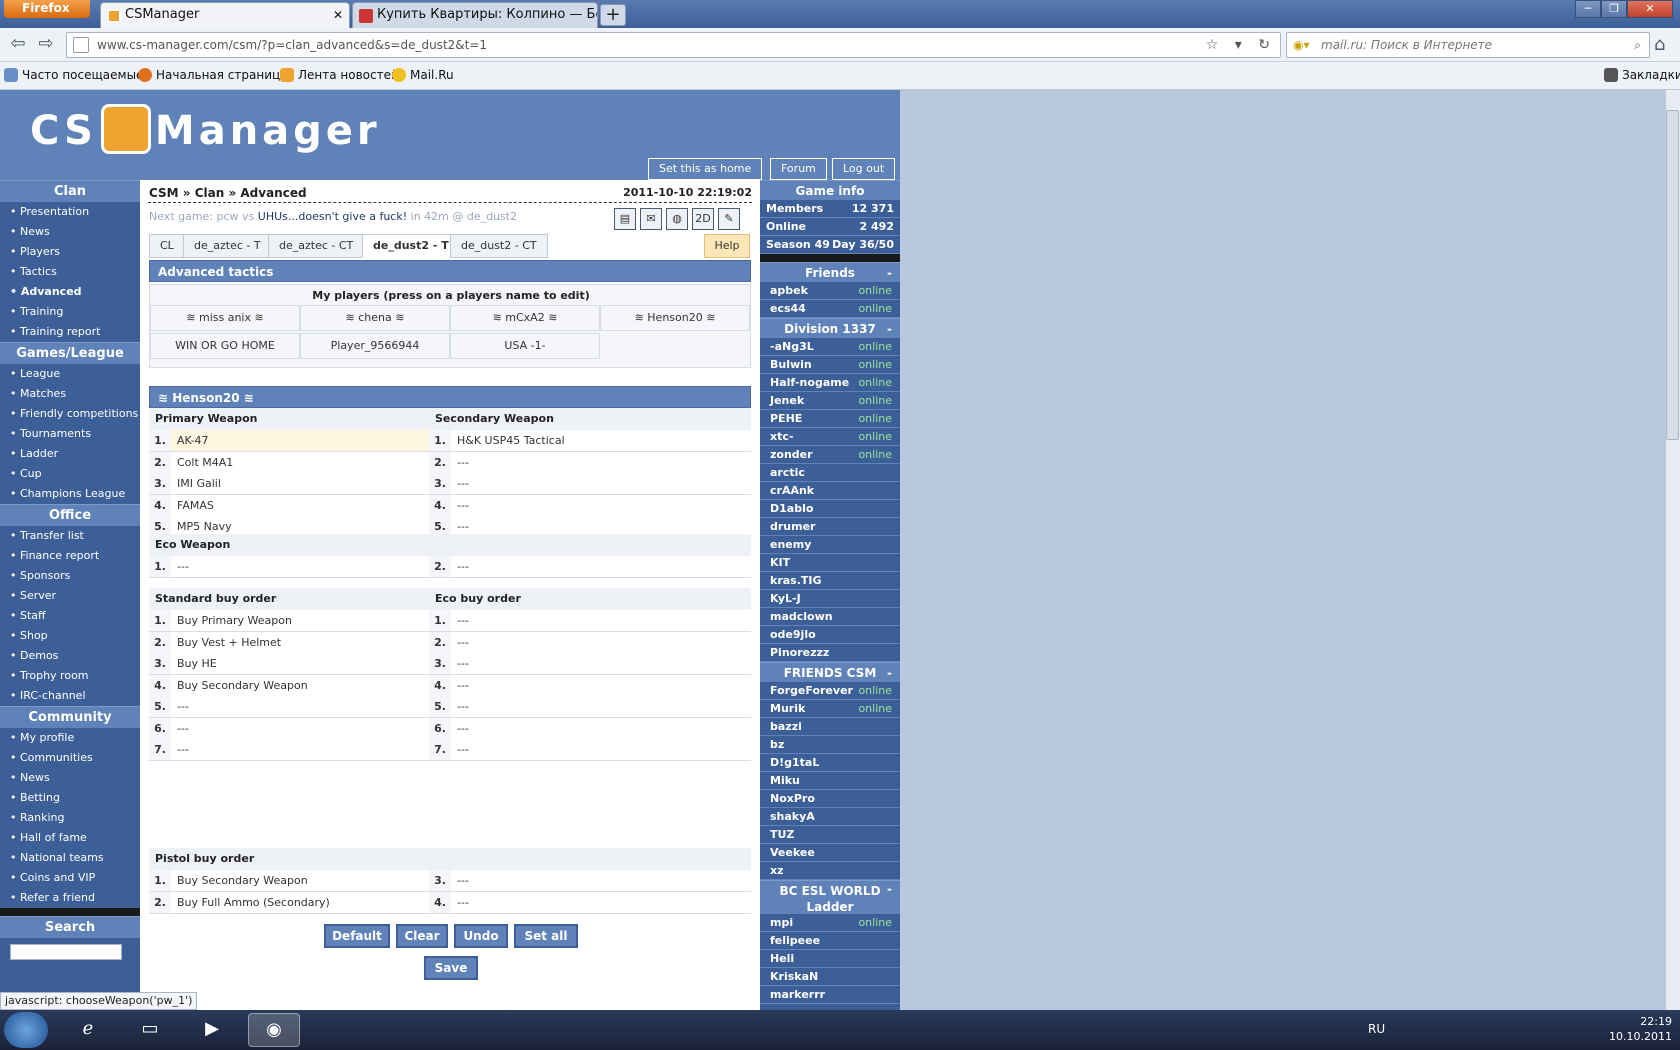 The image size is (1680, 1050). Describe the element at coordinates (830, 527) in the screenshot. I see `member-row: drumer` at that location.